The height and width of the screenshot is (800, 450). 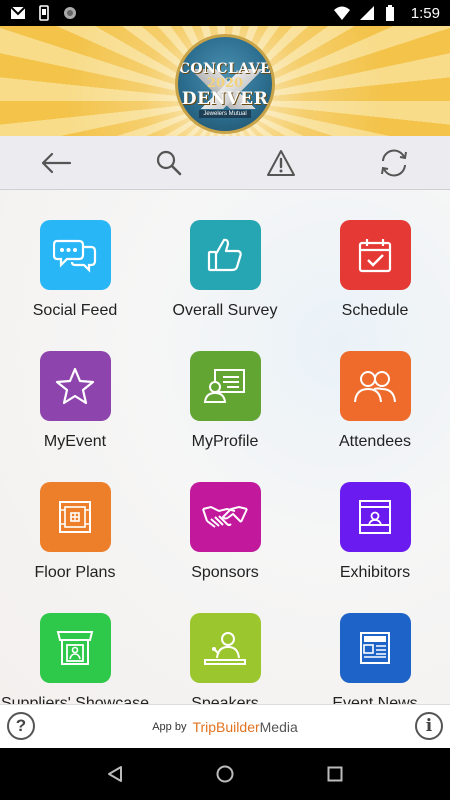 I want to click on back-button, so click(x=56, y=163).